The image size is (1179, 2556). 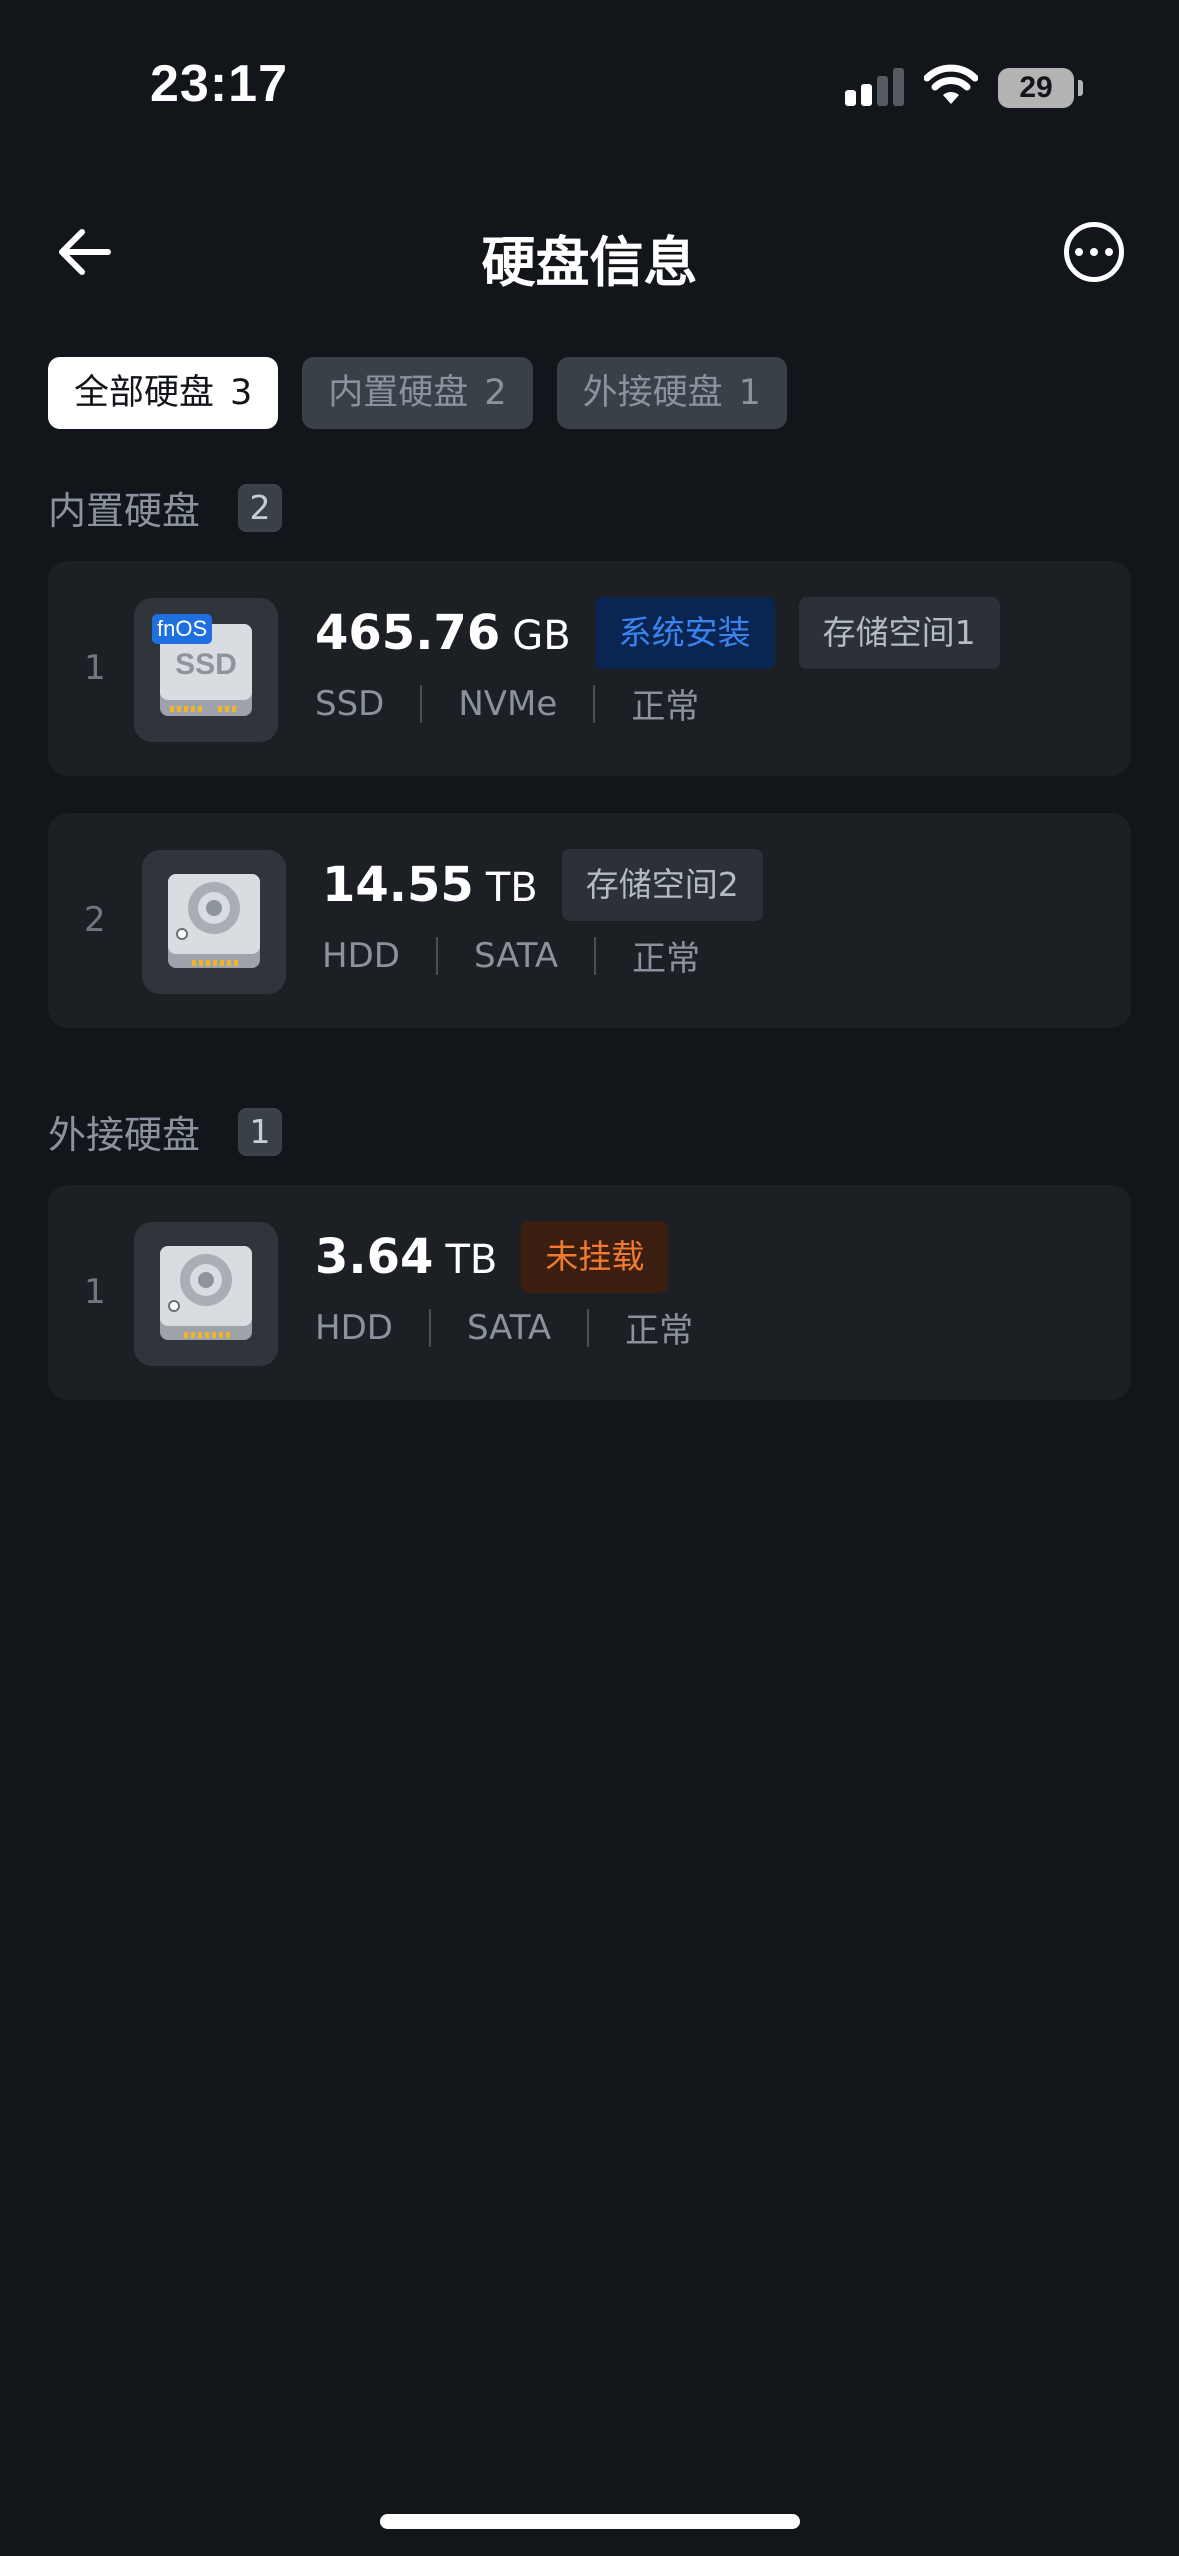 What do you see at coordinates (508, 703) in the screenshot?
I see `disk-interface: NVMe` at bounding box center [508, 703].